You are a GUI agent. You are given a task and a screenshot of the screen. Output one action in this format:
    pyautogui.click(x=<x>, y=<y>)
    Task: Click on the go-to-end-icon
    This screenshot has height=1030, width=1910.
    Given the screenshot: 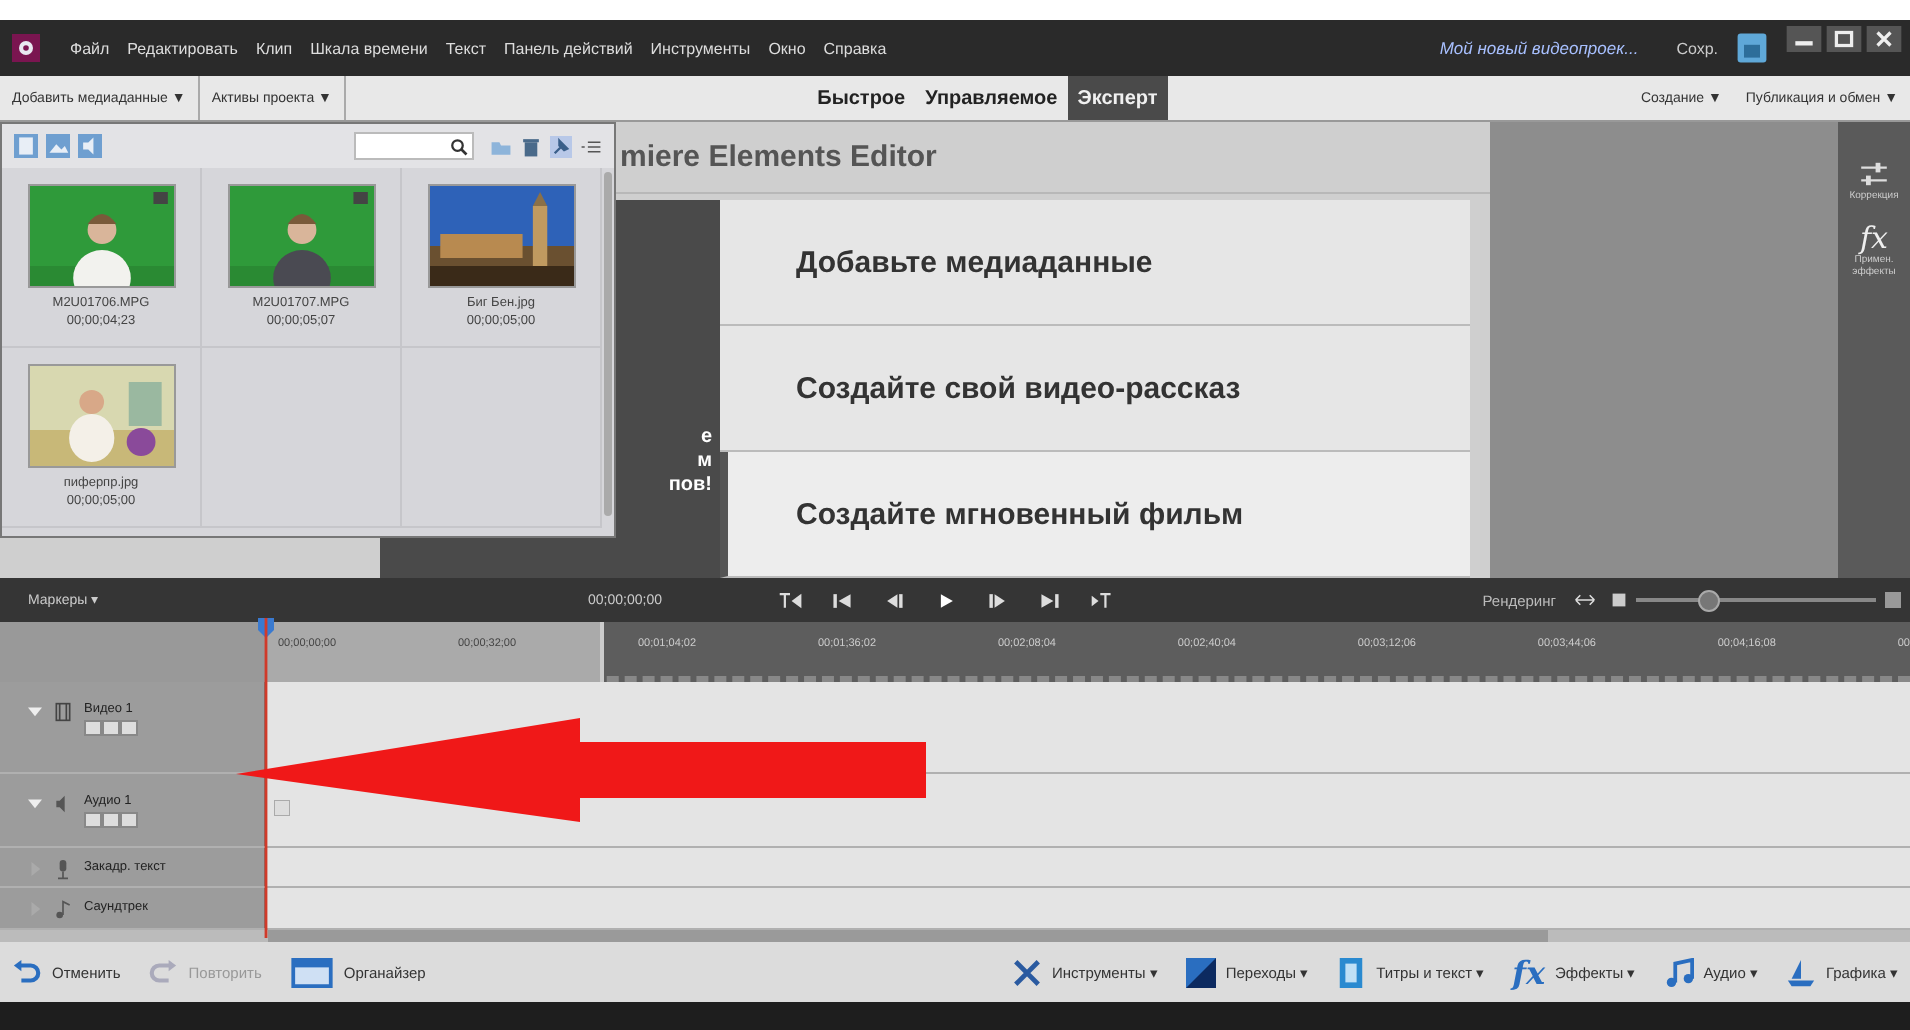 What is the action you would take?
    pyautogui.click(x=1050, y=600)
    